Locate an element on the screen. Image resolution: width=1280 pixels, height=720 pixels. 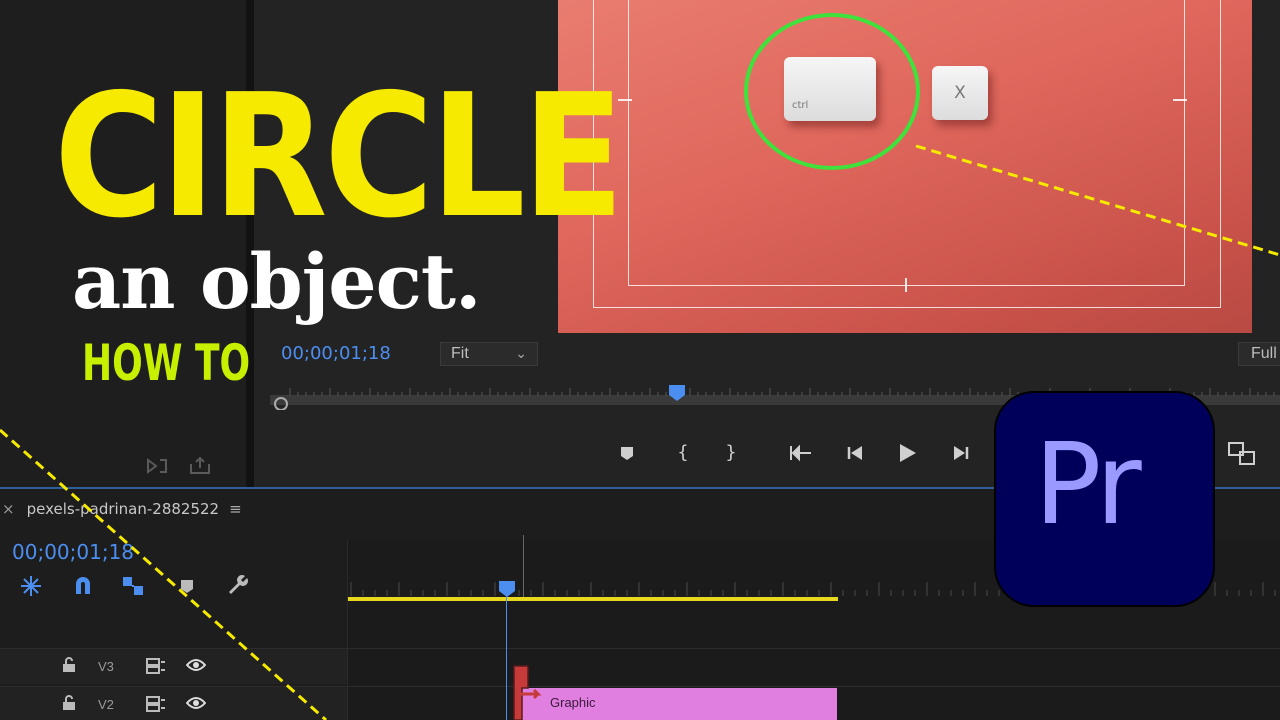
keyboard-key-x: X is located at coordinates (960, 93).